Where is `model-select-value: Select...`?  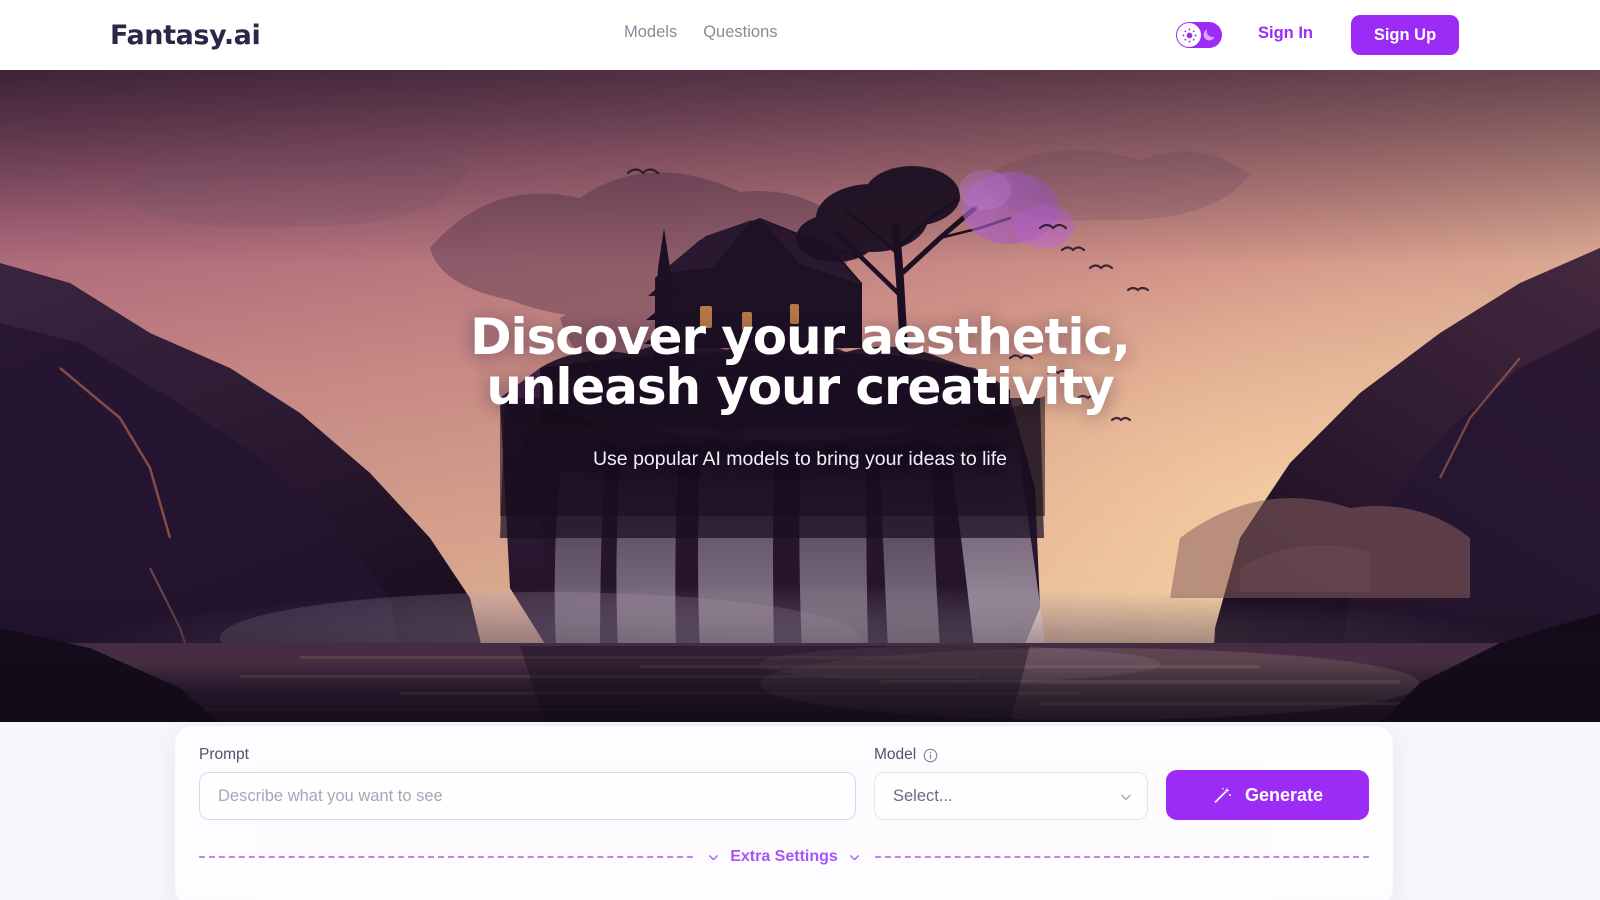 model-select-value: Select... is located at coordinates (923, 795).